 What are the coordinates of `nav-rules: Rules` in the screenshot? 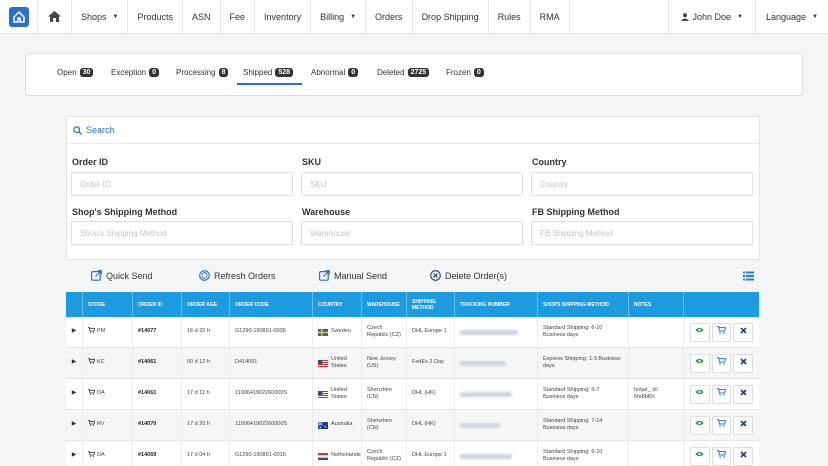 It's located at (510, 16).